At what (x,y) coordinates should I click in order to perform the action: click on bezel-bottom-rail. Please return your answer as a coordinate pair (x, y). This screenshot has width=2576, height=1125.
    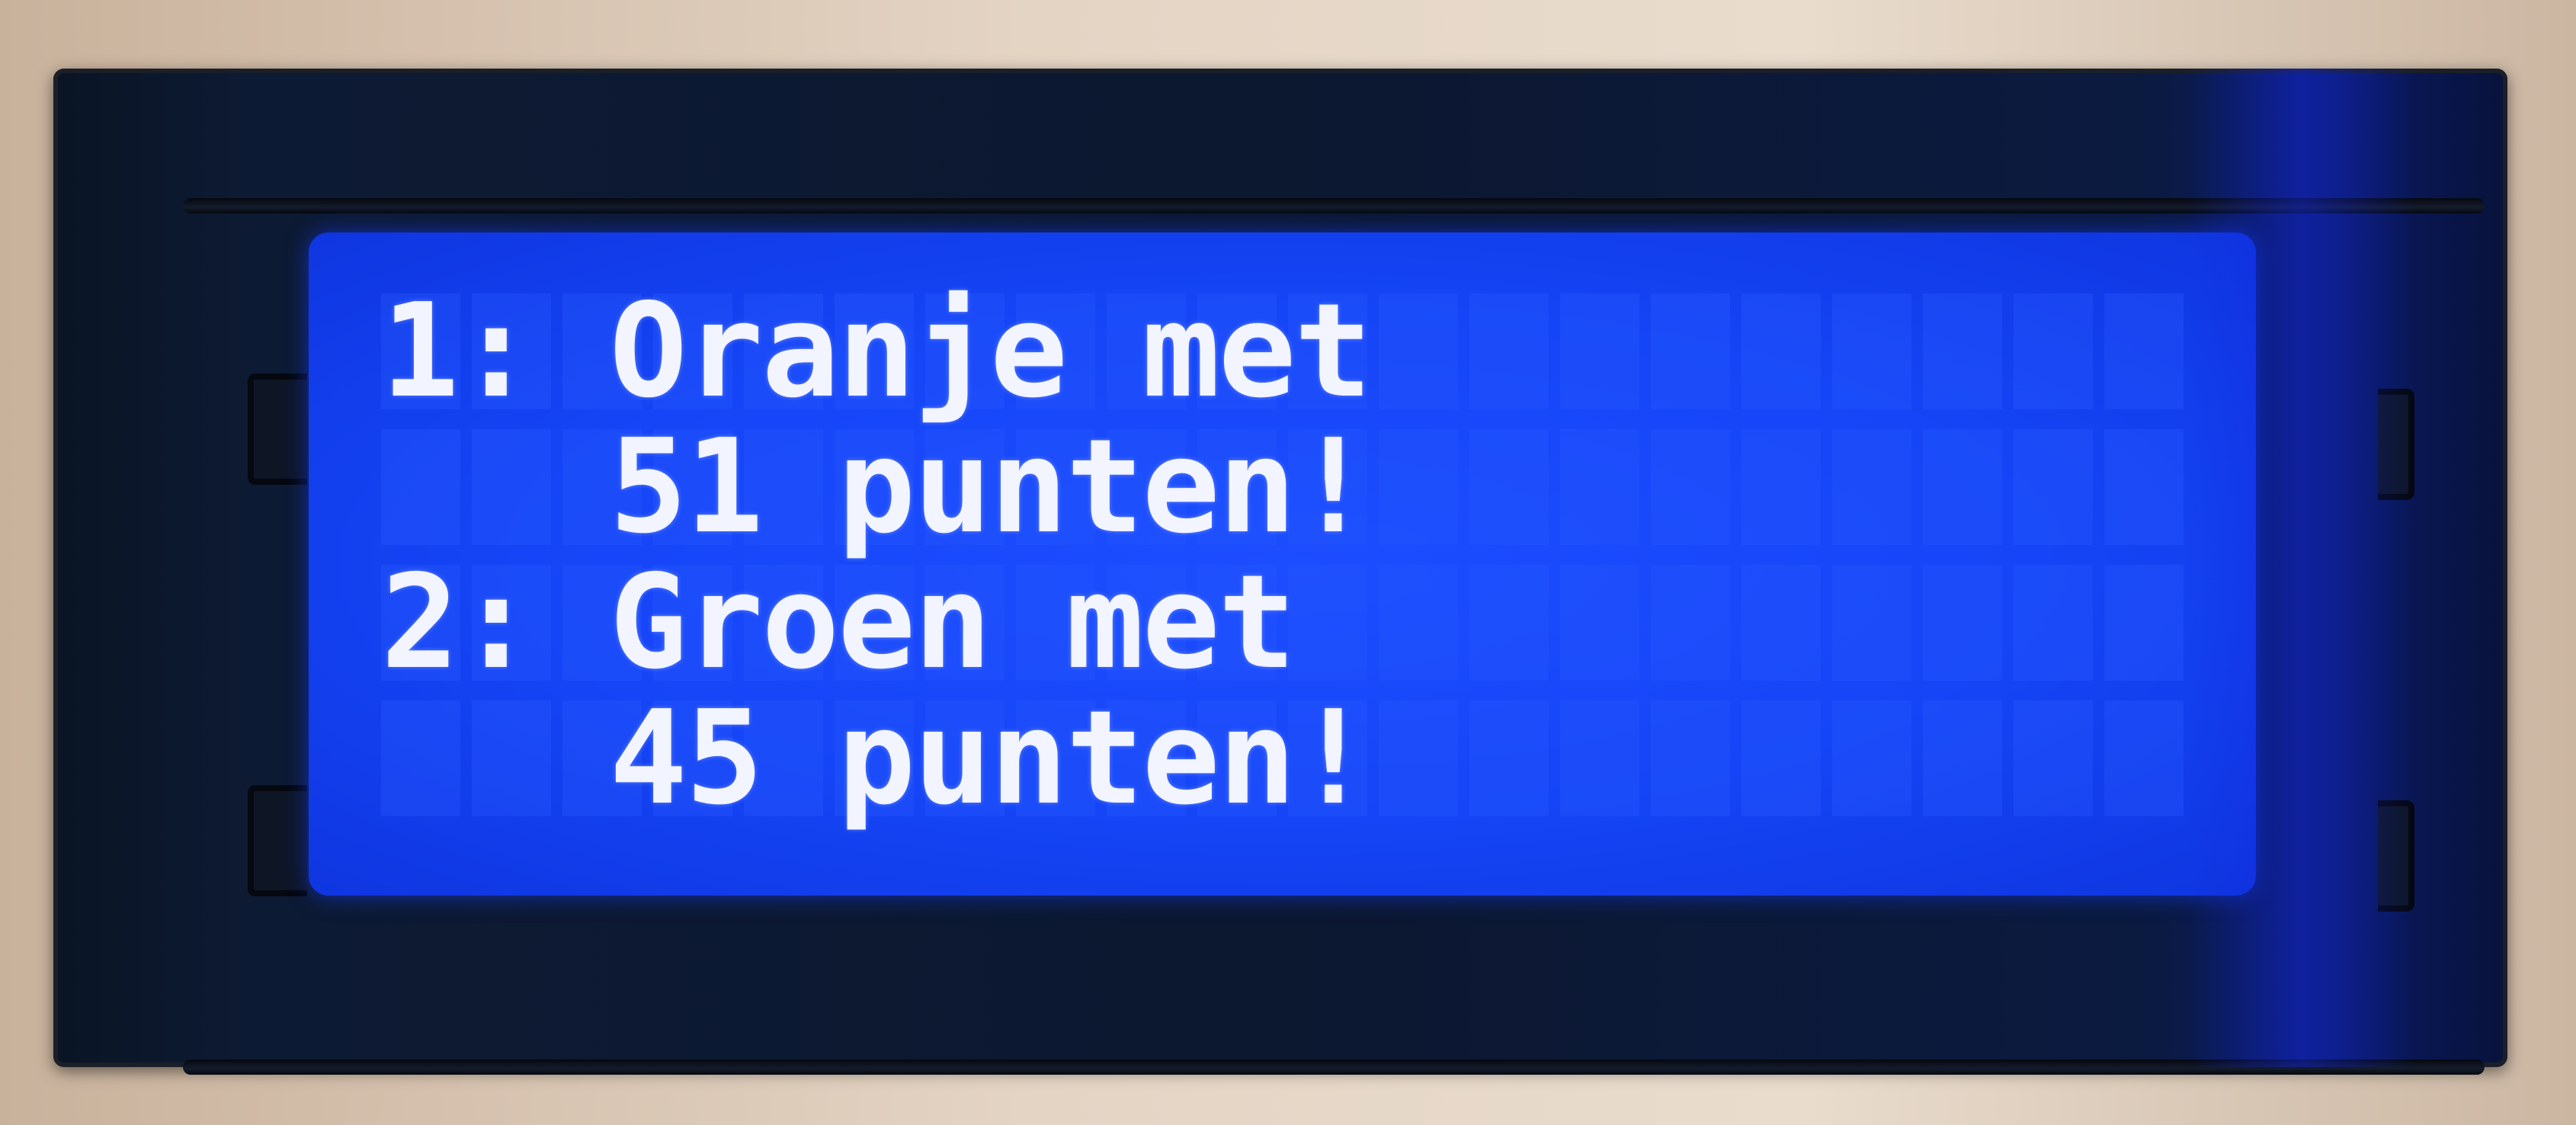
    Looking at the image, I should click on (1334, 1067).